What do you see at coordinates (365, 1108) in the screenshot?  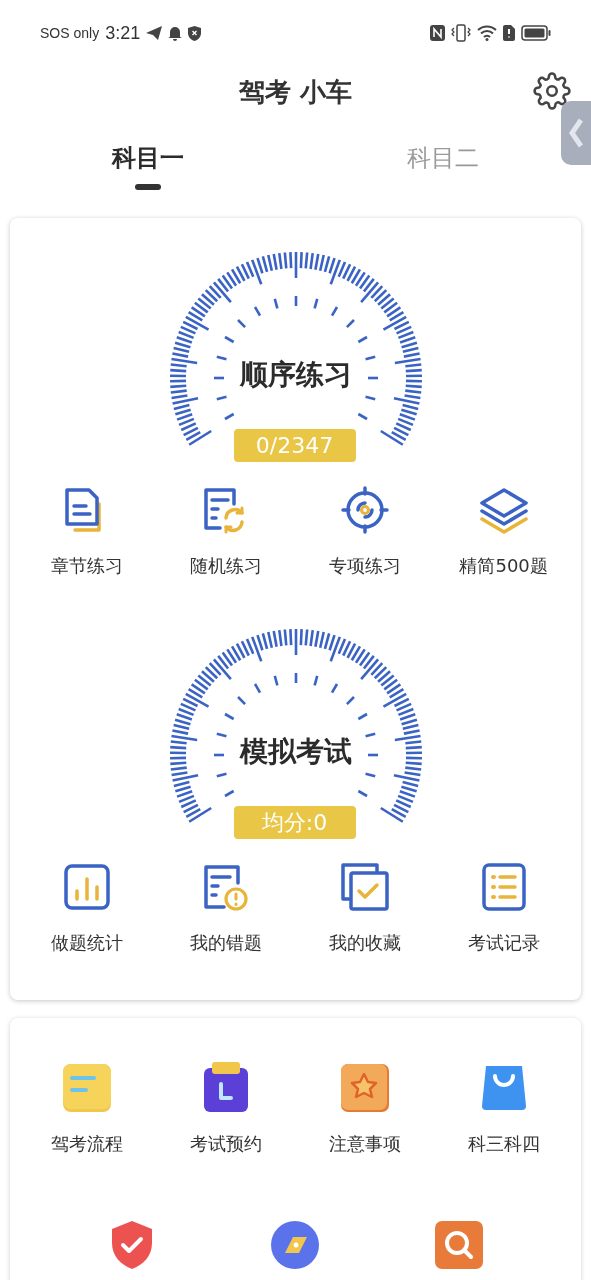 I see `shortcut-item: 注意事项` at bounding box center [365, 1108].